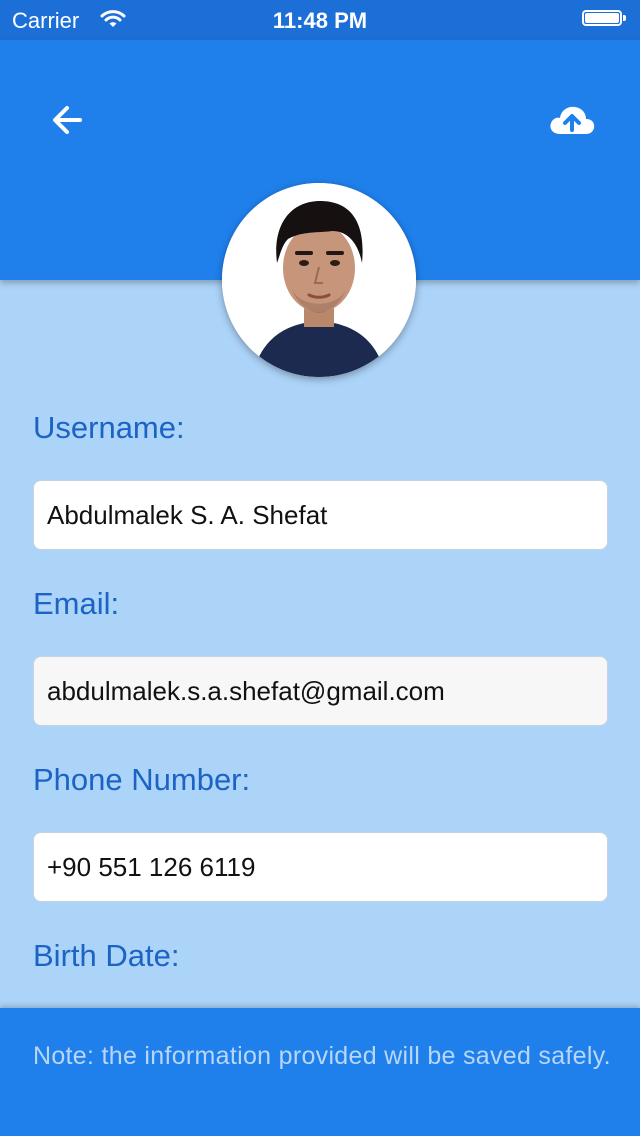  I want to click on profile-photo, so click(319, 280).